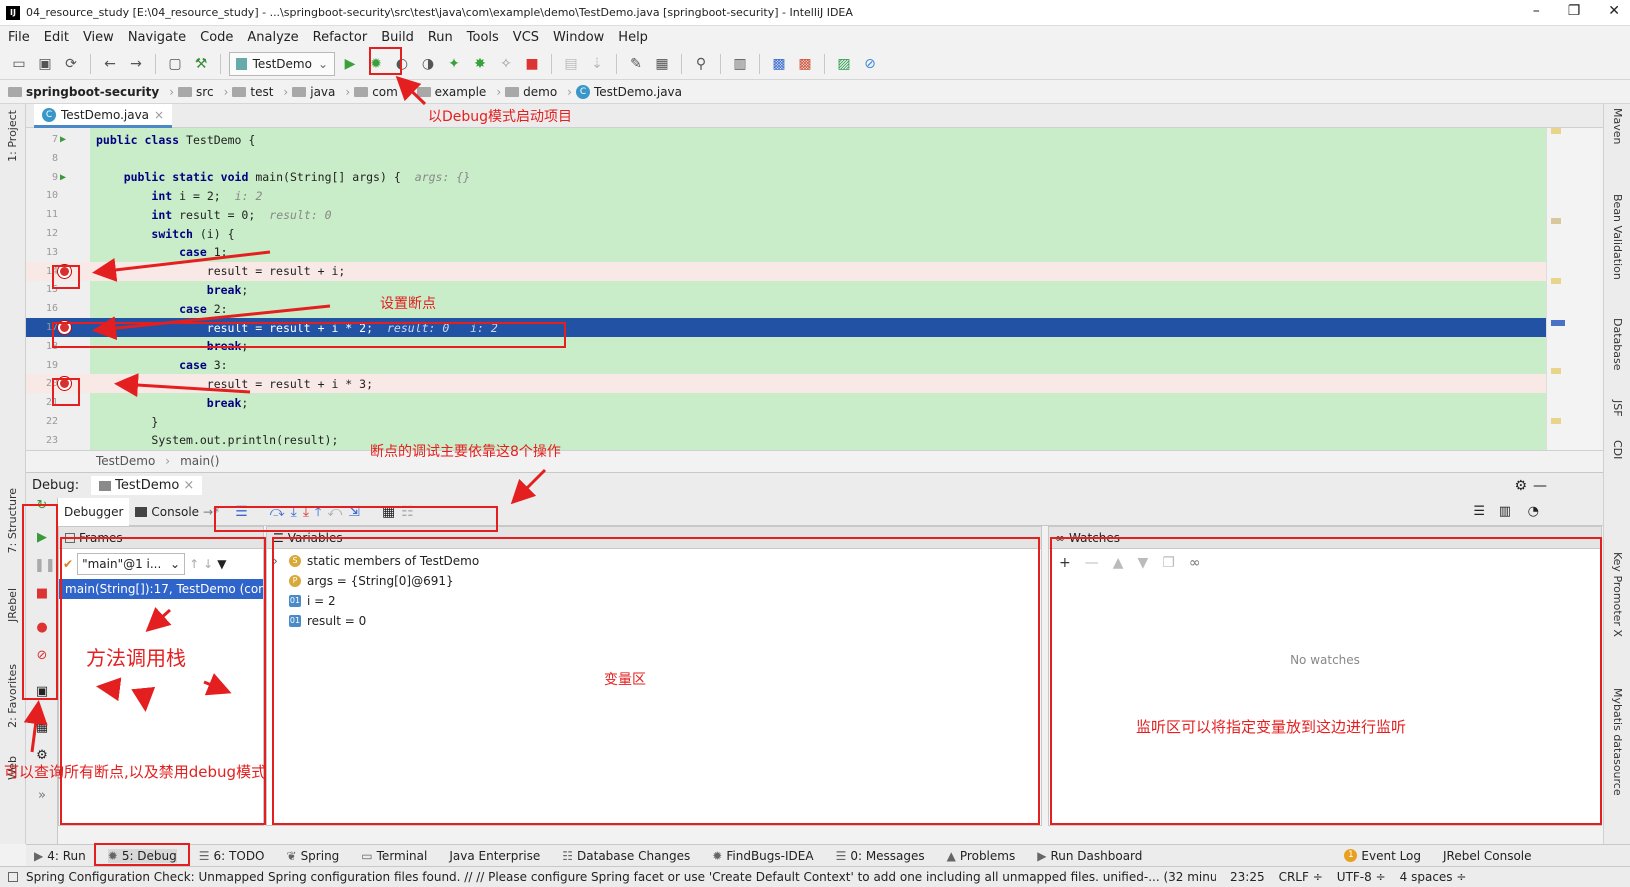 The width and height of the screenshot is (1630, 887). What do you see at coordinates (526, 37) in the screenshot?
I see `menu-vcs: VCS` at bounding box center [526, 37].